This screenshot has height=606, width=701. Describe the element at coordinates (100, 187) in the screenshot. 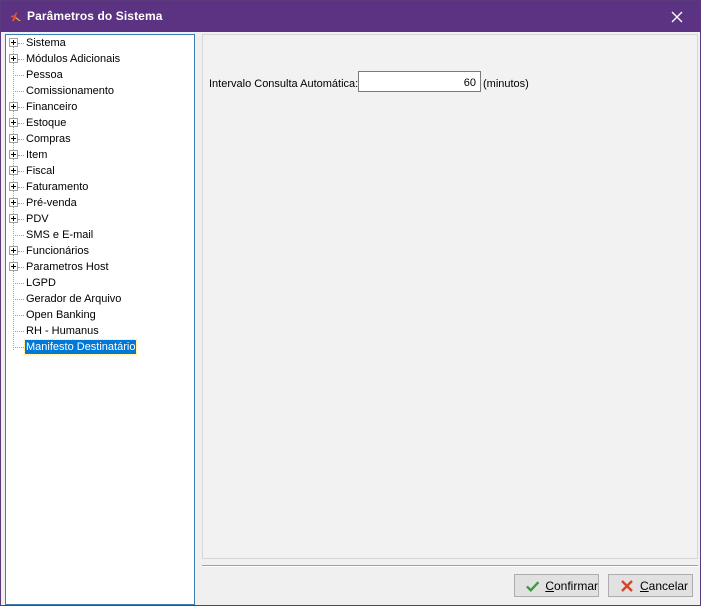

I see `tree-item: Faturamento` at that location.